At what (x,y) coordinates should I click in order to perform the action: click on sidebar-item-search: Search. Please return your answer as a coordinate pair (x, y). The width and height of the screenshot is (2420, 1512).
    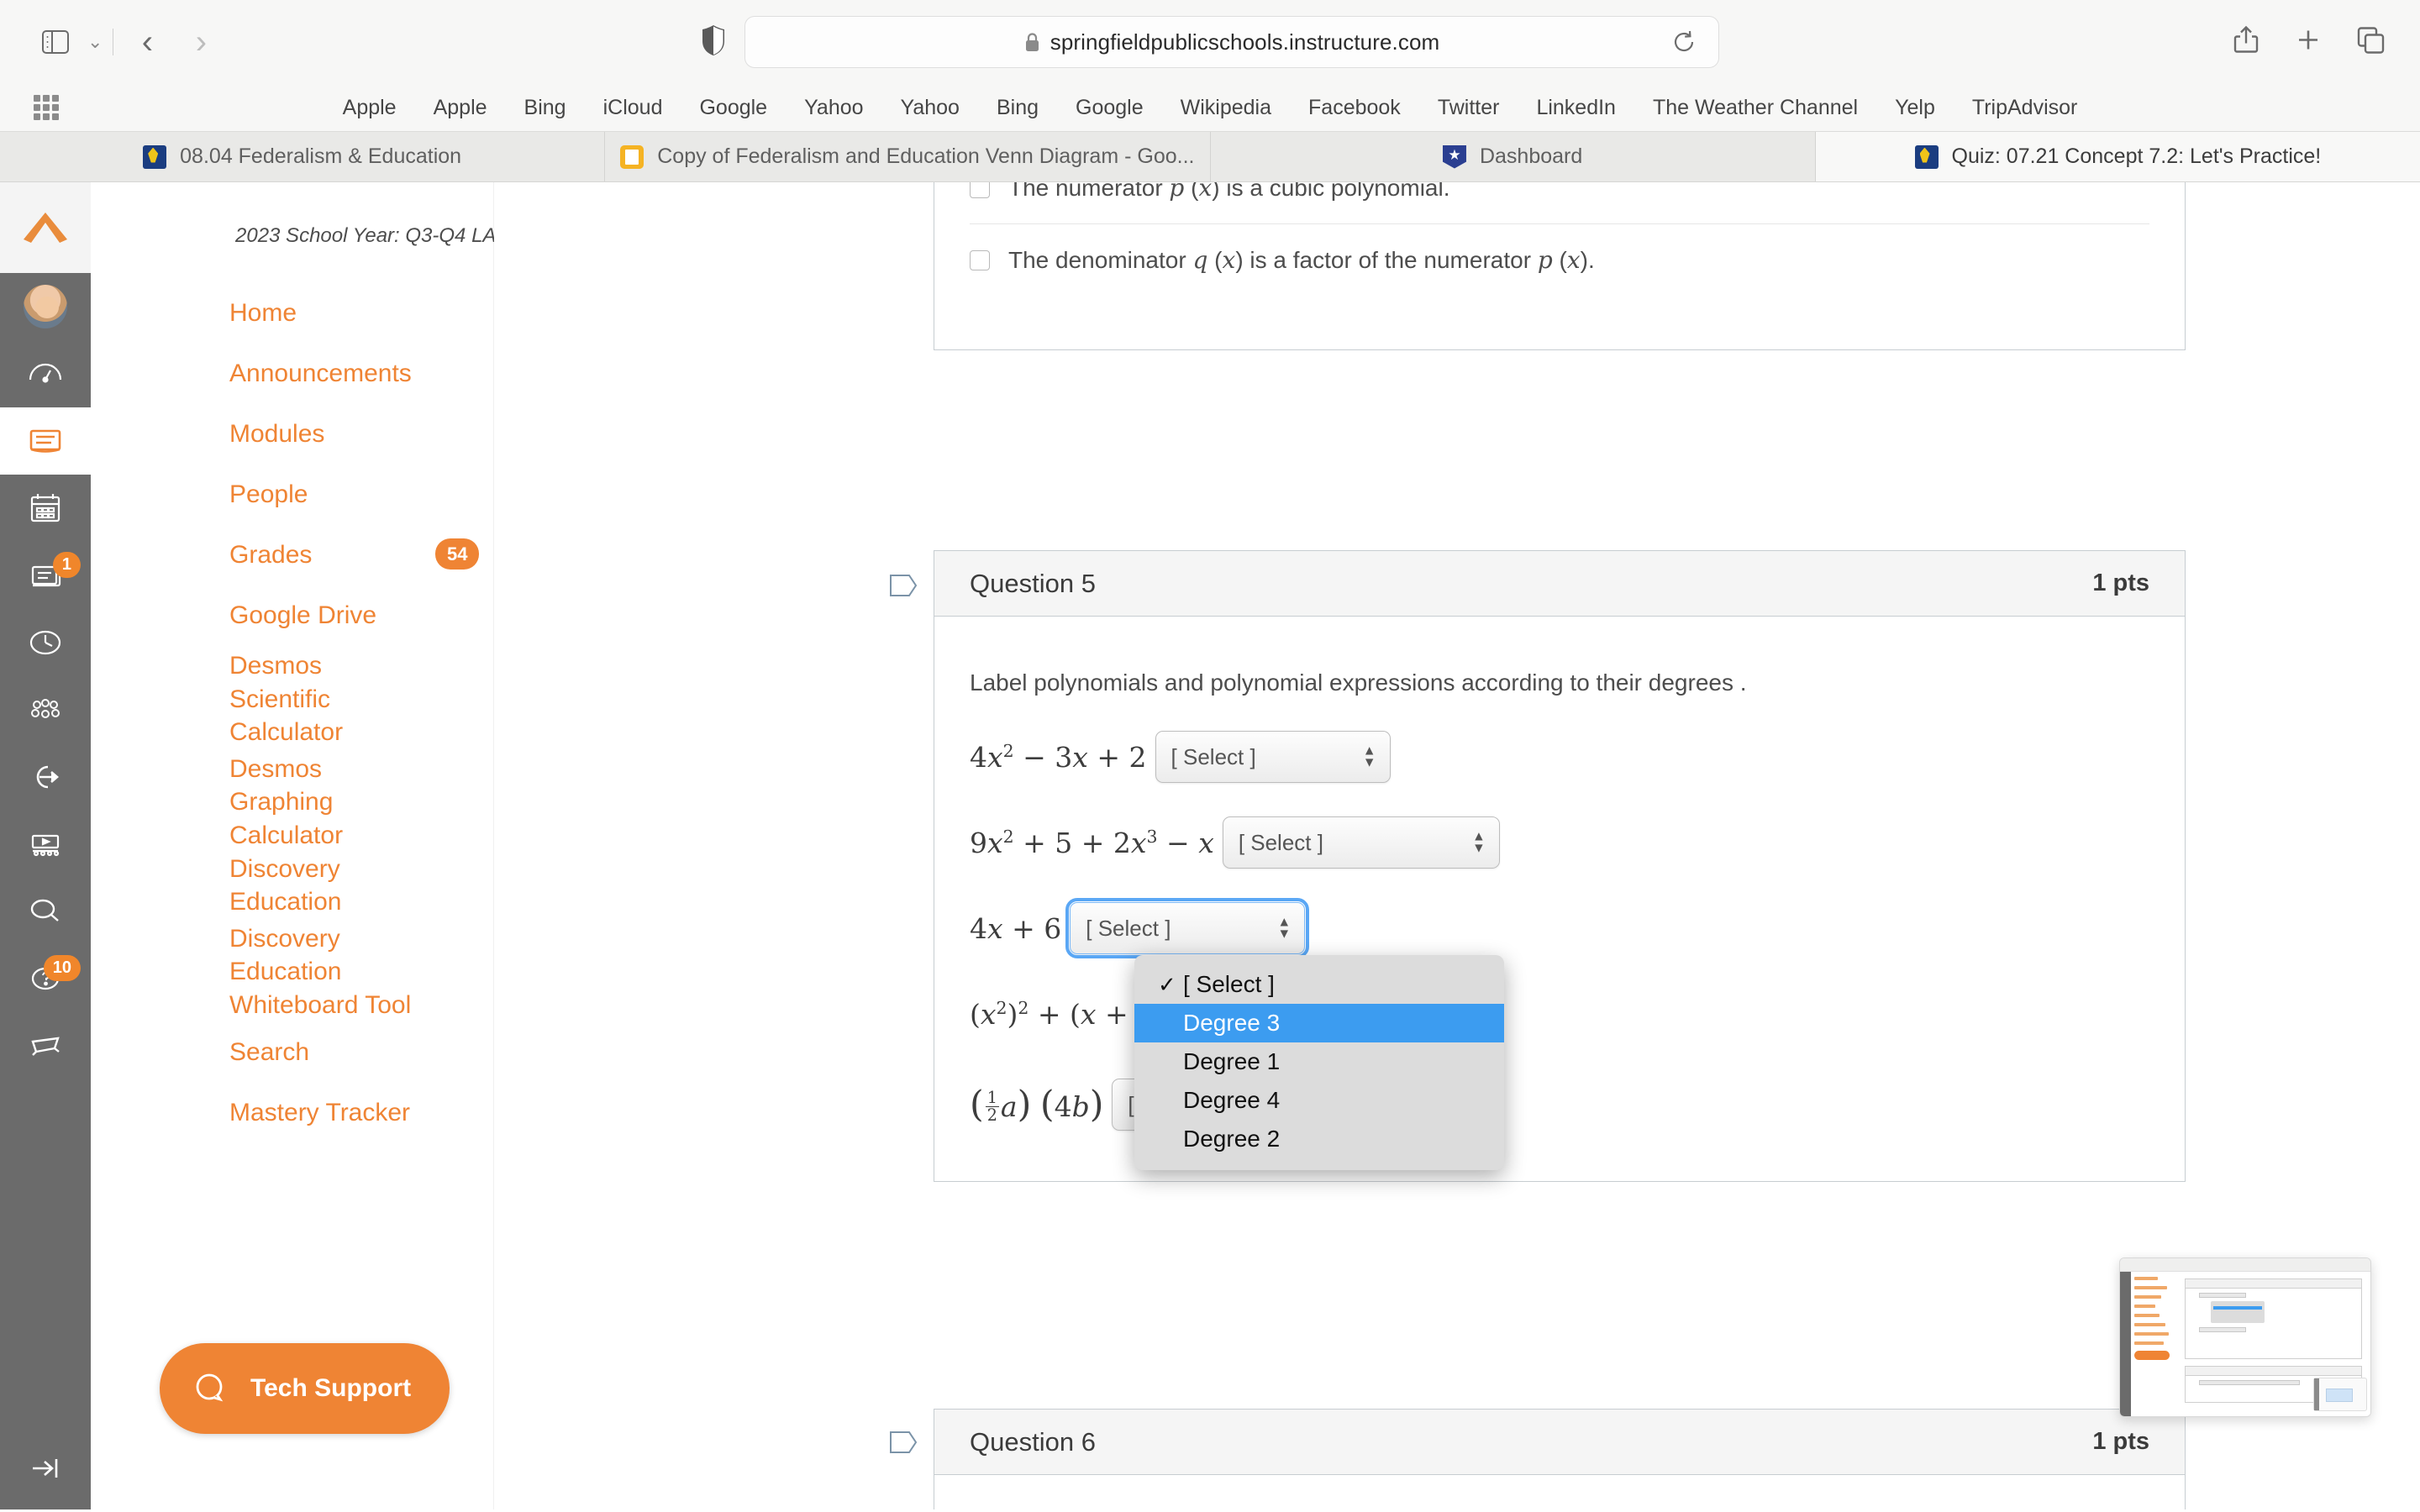
    Looking at the image, I should click on (292, 1052).